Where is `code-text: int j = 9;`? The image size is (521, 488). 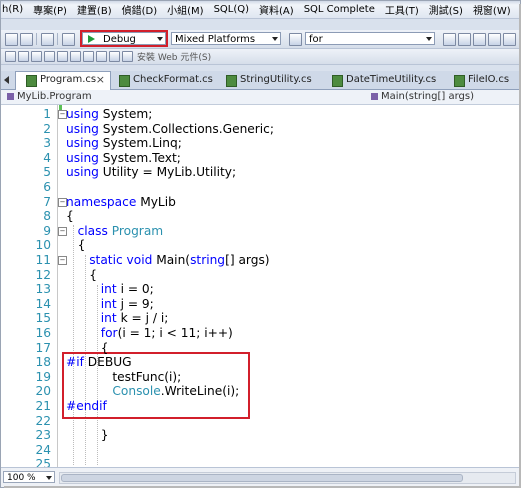 code-text: int j = 9; is located at coordinates (127, 304).